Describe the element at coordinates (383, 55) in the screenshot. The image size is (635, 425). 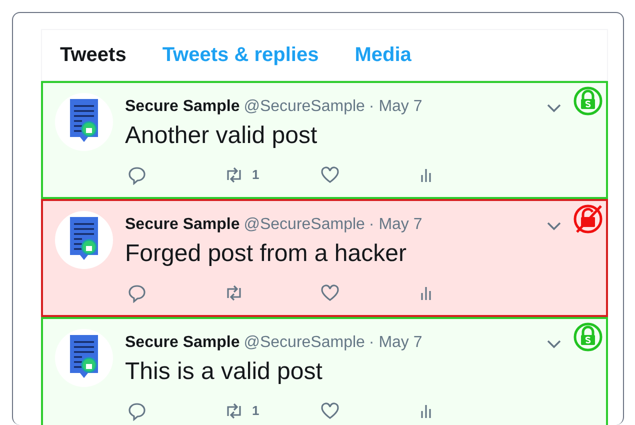
I see `tab: Media` at that location.